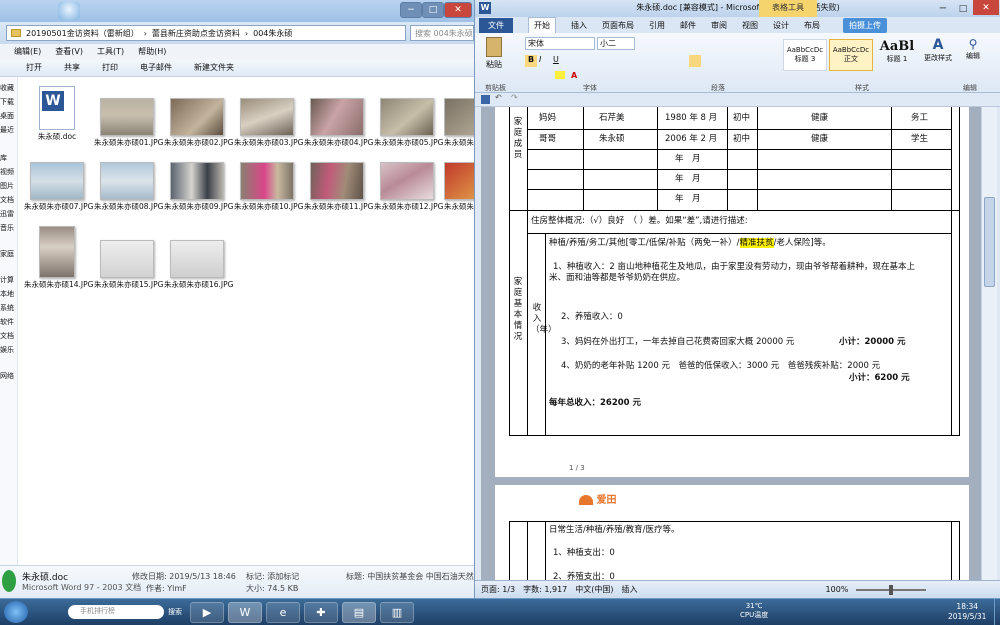 Image resolution: width=1000 pixels, height=625 pixels. I want to click on close-button: ✕, so click(458, 10).